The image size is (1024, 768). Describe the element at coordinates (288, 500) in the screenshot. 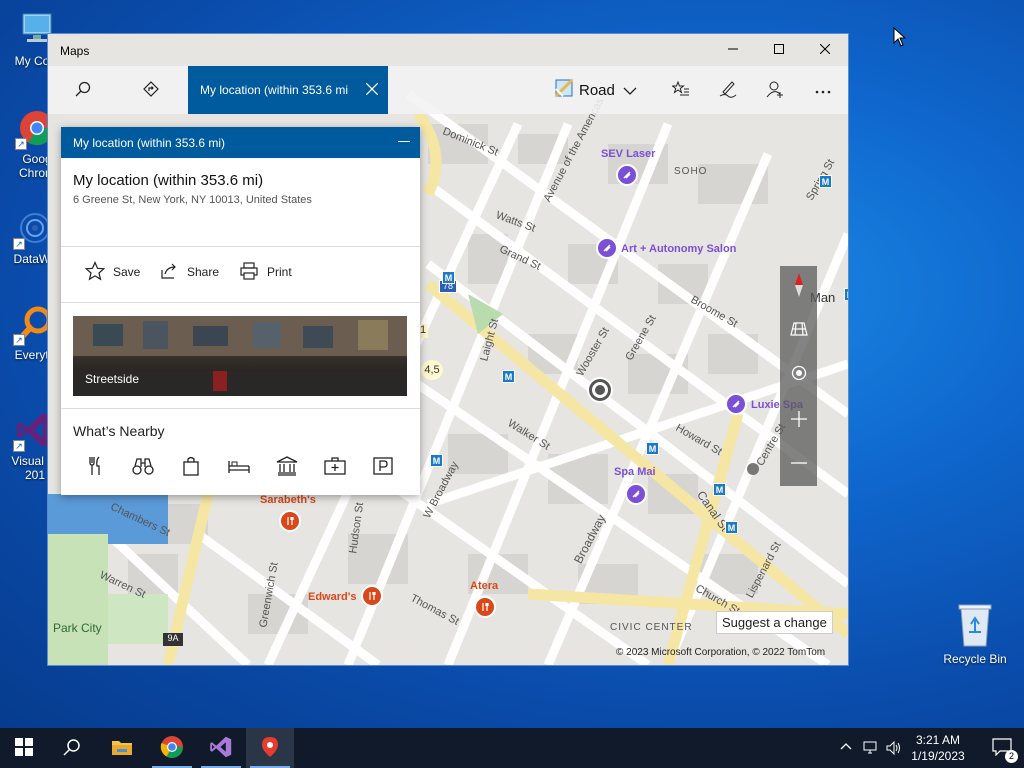

I see `poi-label: Sarabeth's` at that location.